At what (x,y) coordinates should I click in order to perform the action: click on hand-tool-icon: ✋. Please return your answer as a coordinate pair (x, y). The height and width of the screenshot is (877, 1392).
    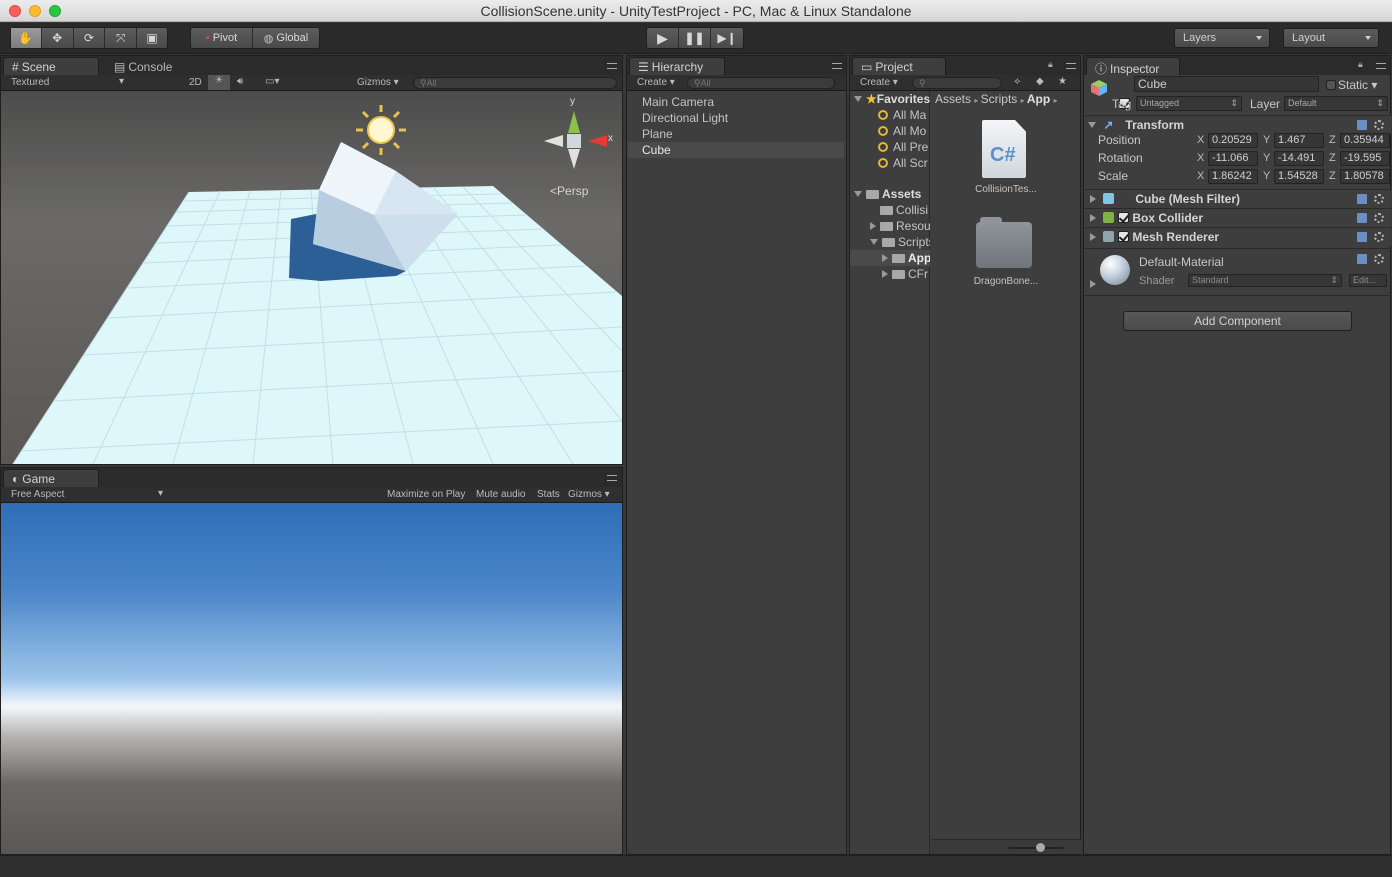
    Looking at the image, I should click on (26, 38).